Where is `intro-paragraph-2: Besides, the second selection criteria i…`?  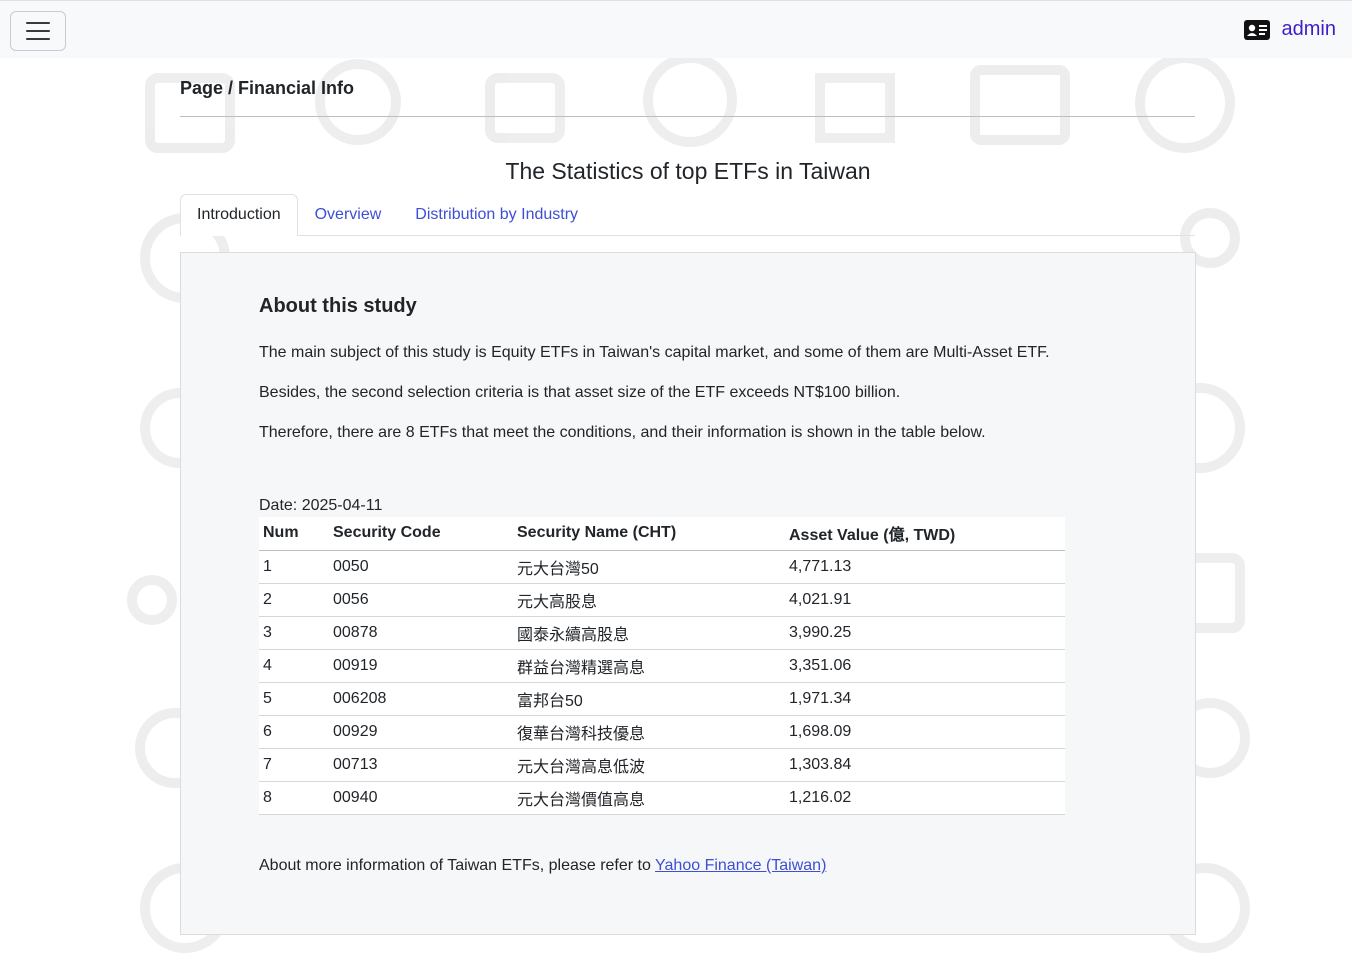 intro-paragraph-2: Besides, the second selection criteria i… is located at coordinates (580, 392).